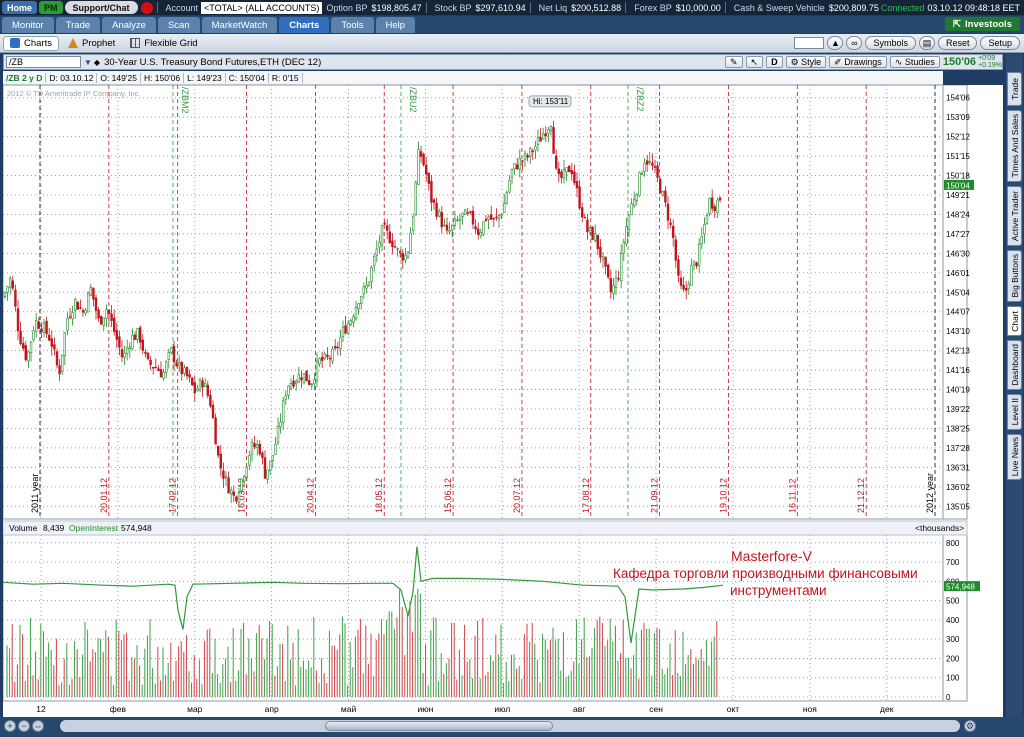 The image size is (1024, 737). What do you see at coordinates (890, 43) in the screenshot?
I see `symbols-button: Symbols` at bounding box center [890, 43].